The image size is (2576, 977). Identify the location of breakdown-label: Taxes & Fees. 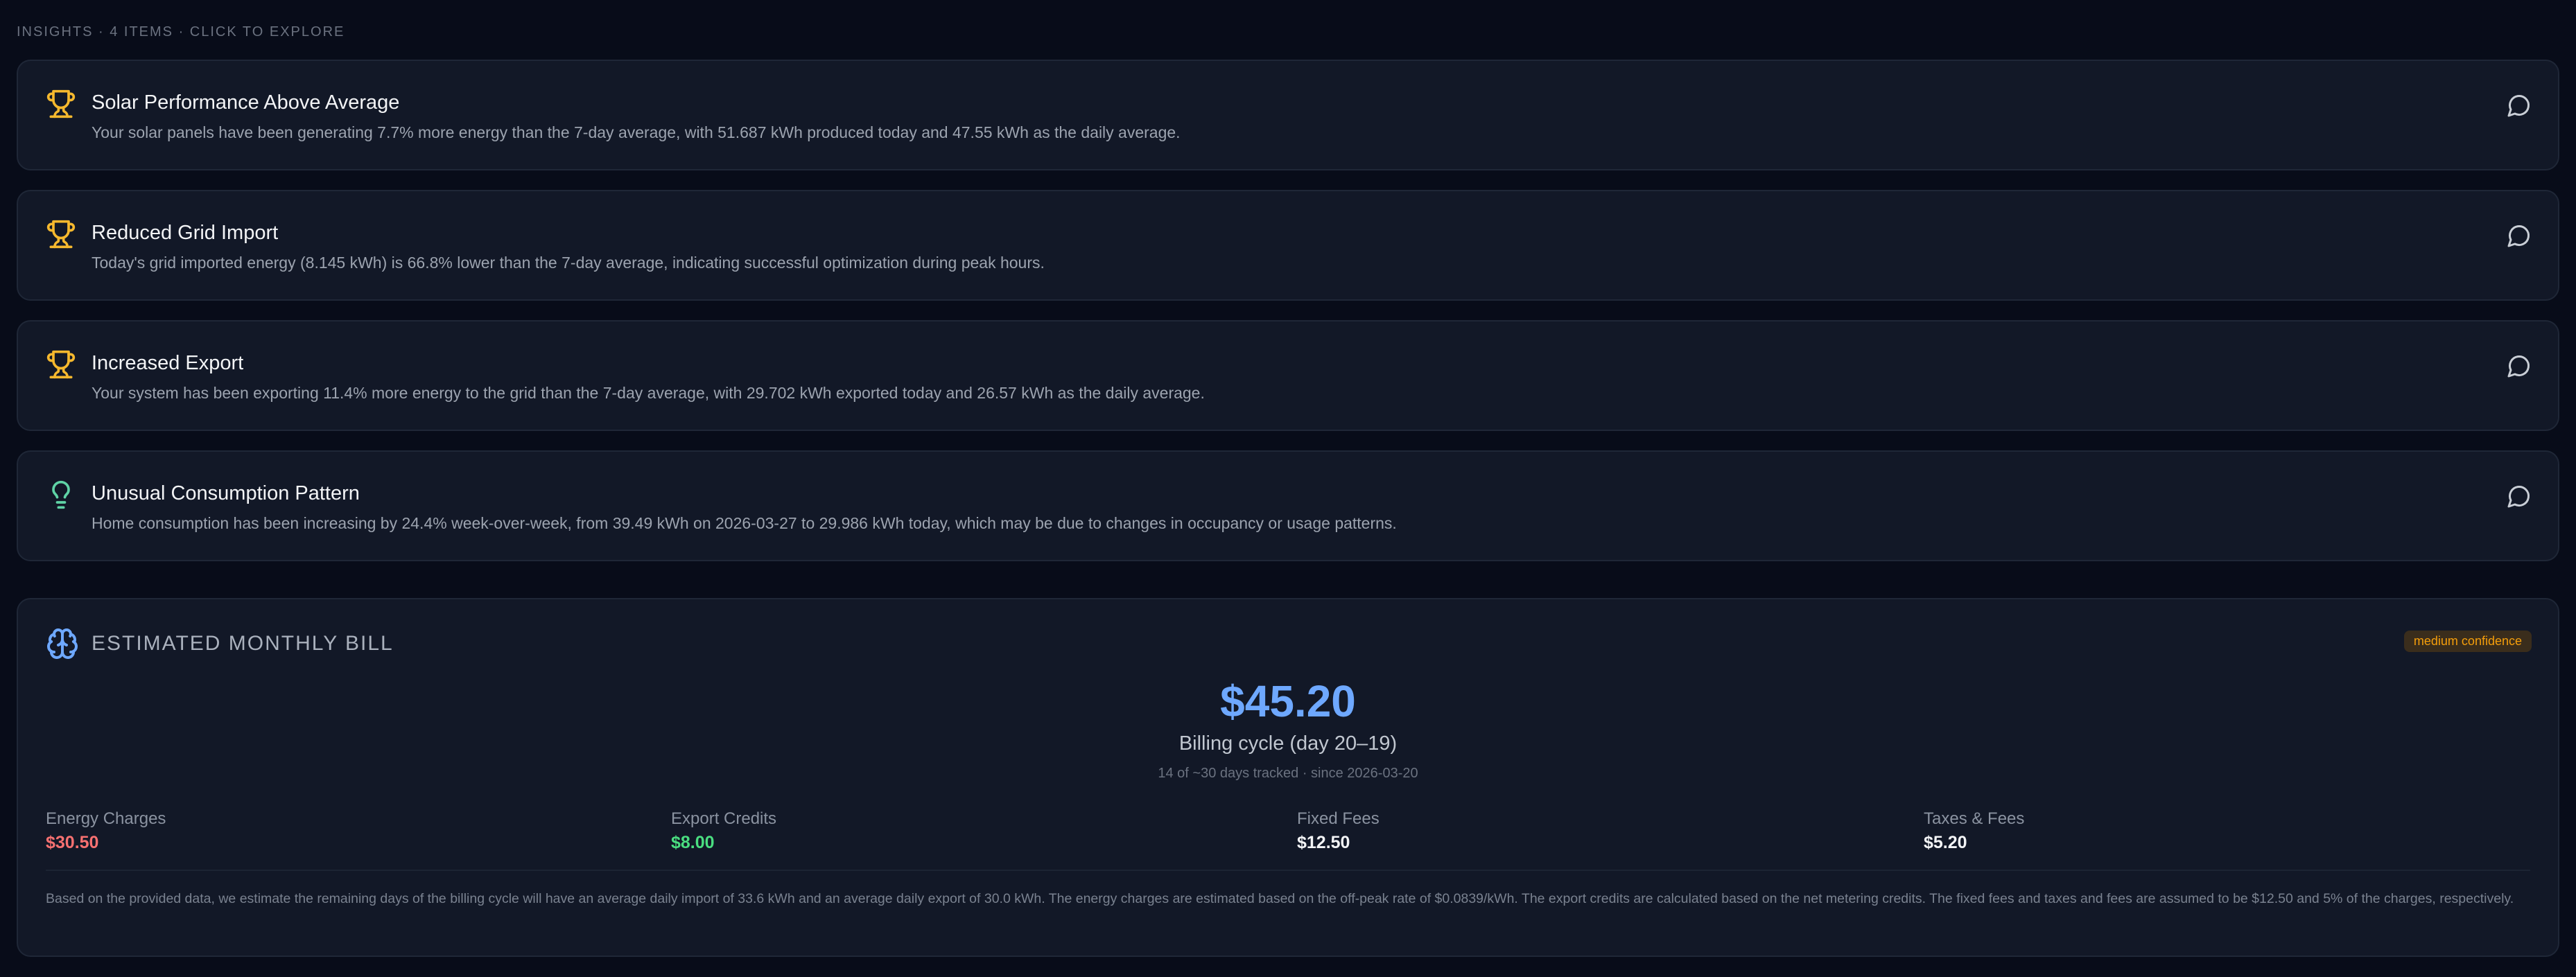
(1974, 818).